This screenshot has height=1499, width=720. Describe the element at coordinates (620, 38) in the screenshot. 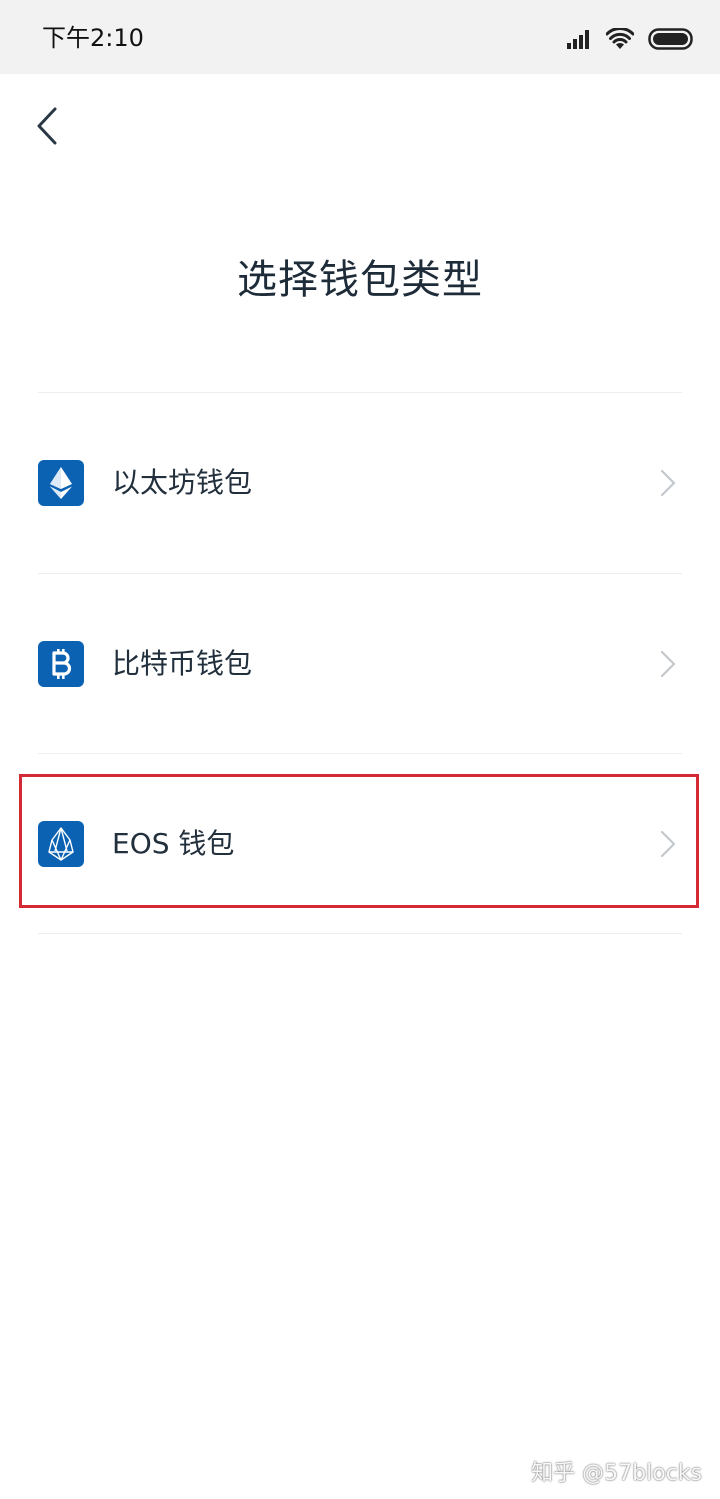

I see `wifi-icon` at that location.